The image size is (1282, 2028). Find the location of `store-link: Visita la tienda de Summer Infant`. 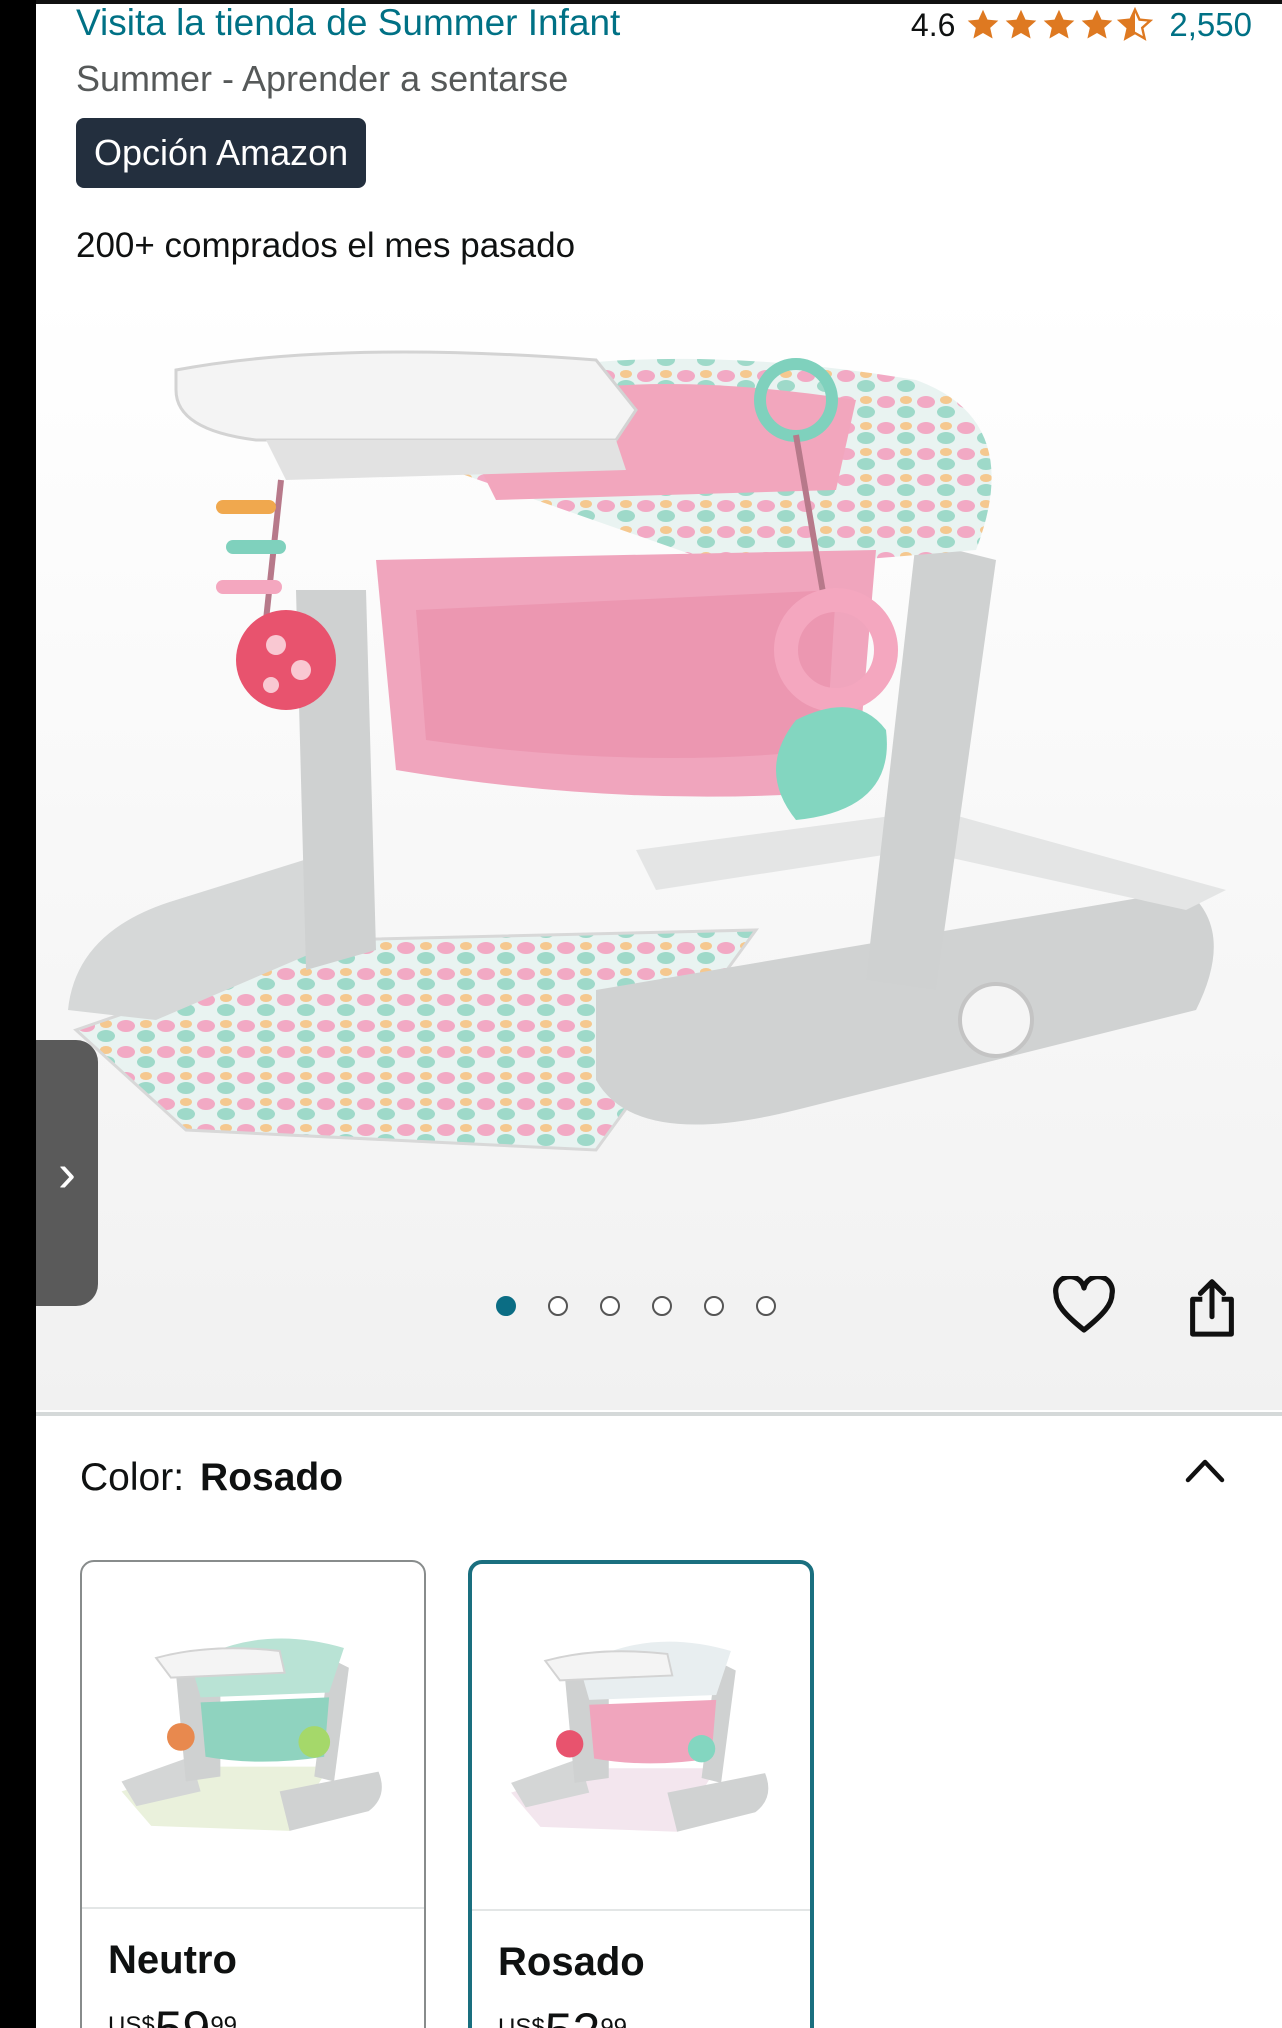

store-link: Visita la tienda de Summer Infant is located at coordinates (348, 23).